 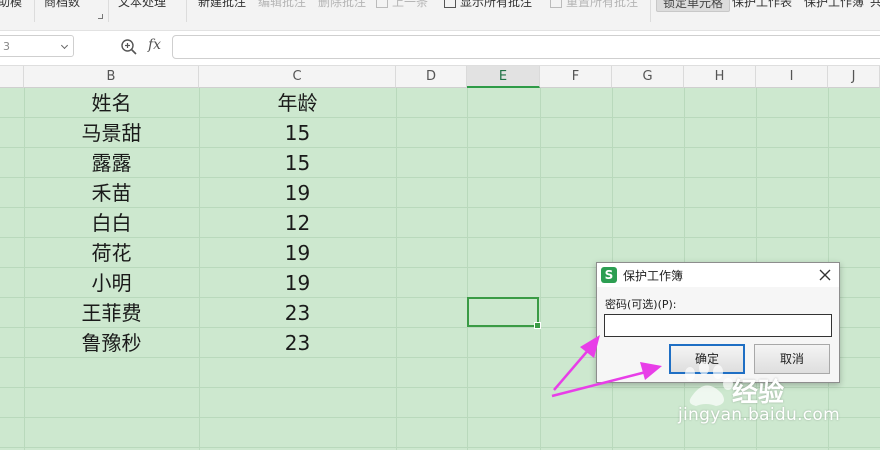 What do you see at coordinates (6, 46) in the screenshot?
I see `name-box-value: 3` at bounding box center [6, 46].